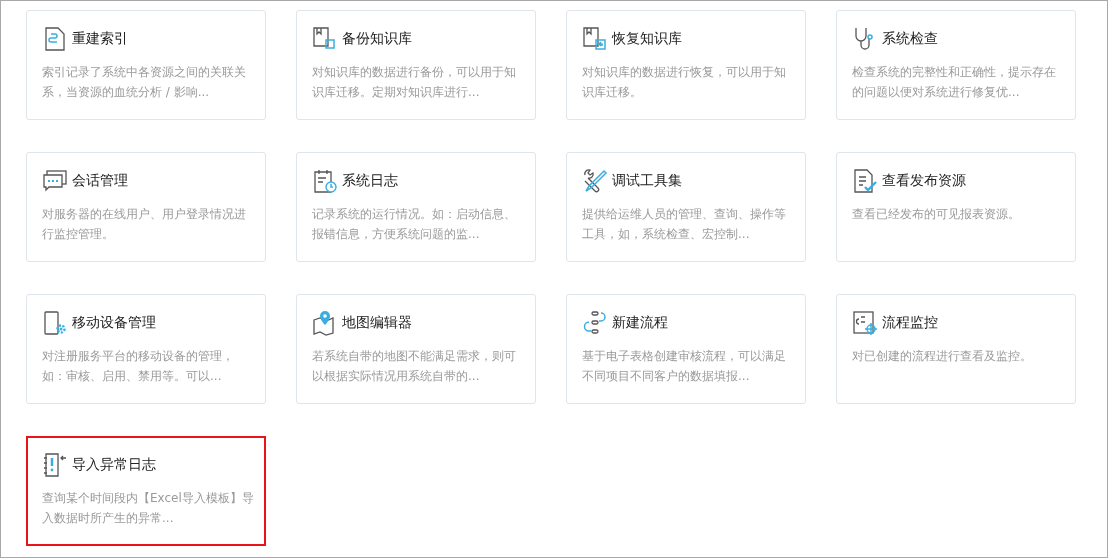  Describe the element at coordinates (647, 39) in the screenshot. I see `card-title: 恢复知识库` at that location.